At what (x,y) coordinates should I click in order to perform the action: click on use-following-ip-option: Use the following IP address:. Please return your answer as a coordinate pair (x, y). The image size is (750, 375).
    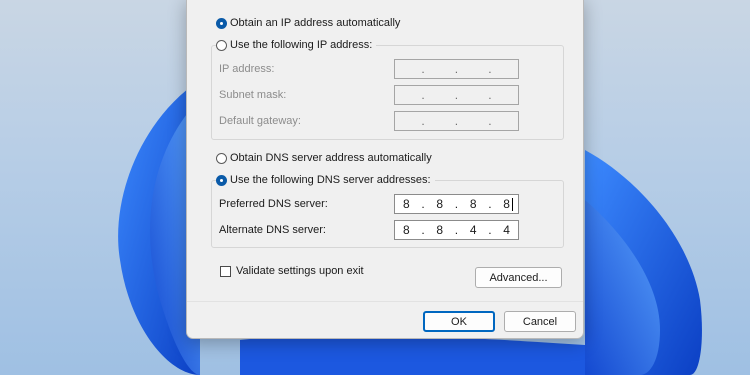
    Looking at the image, I should click on (296, 45).